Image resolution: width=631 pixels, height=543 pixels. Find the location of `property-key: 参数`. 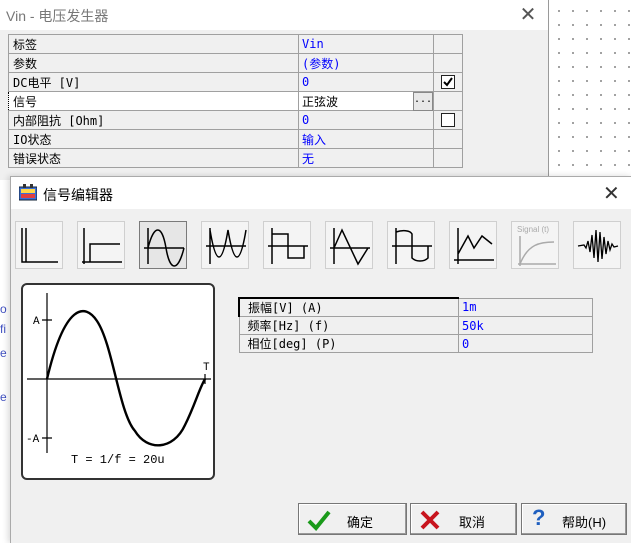

property-key: 参数 is located at coordinates (153, 63).